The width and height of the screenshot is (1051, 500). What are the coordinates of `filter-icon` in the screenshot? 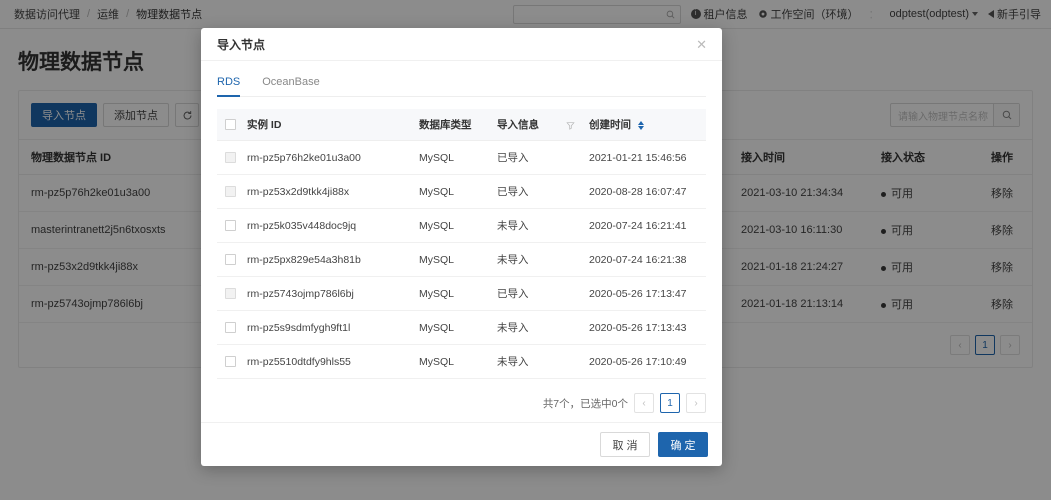 It's located at (570, 125).